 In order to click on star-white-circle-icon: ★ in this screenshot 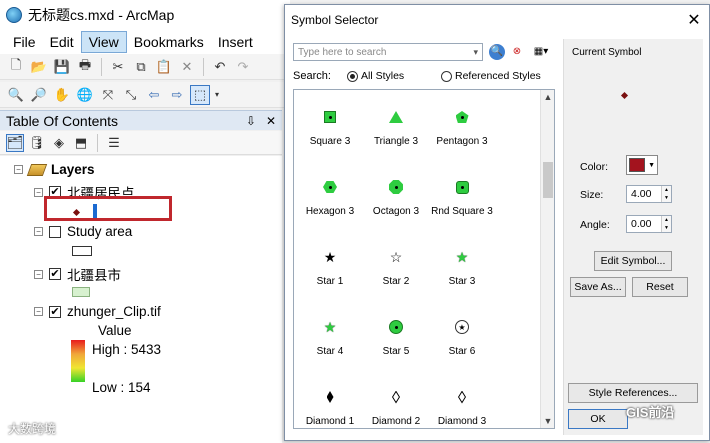, I will do `click(462, 327)`.